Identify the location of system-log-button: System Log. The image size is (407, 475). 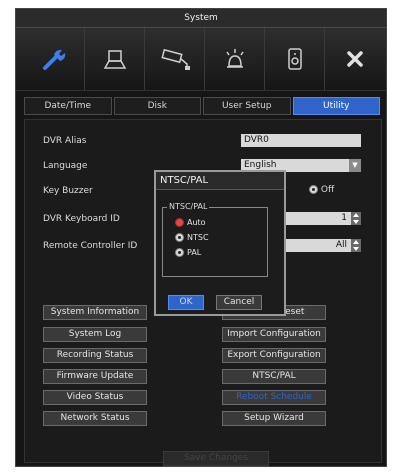
(95, 334).